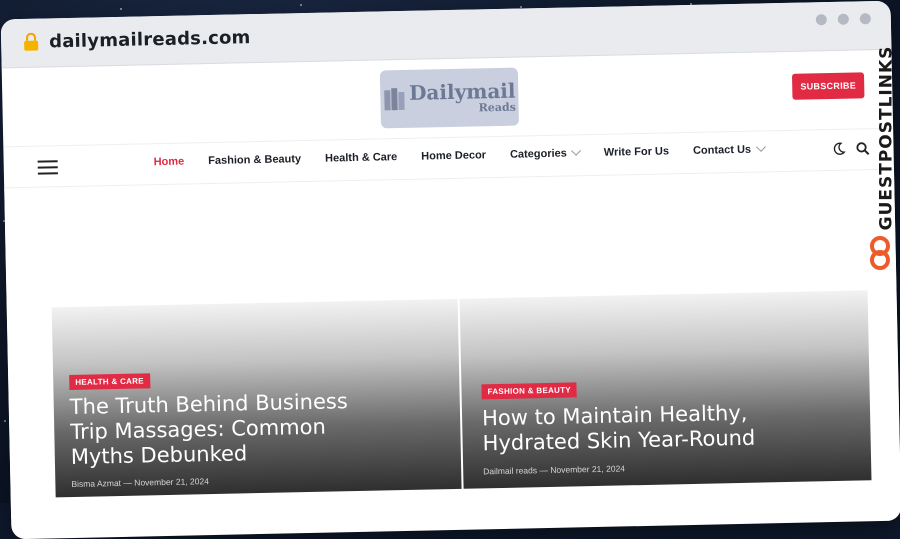  What do you see at coordinates (96, 483) in the screenshot?
I see `post-author: Bisma Azmat` at bounding box center [96, 483].